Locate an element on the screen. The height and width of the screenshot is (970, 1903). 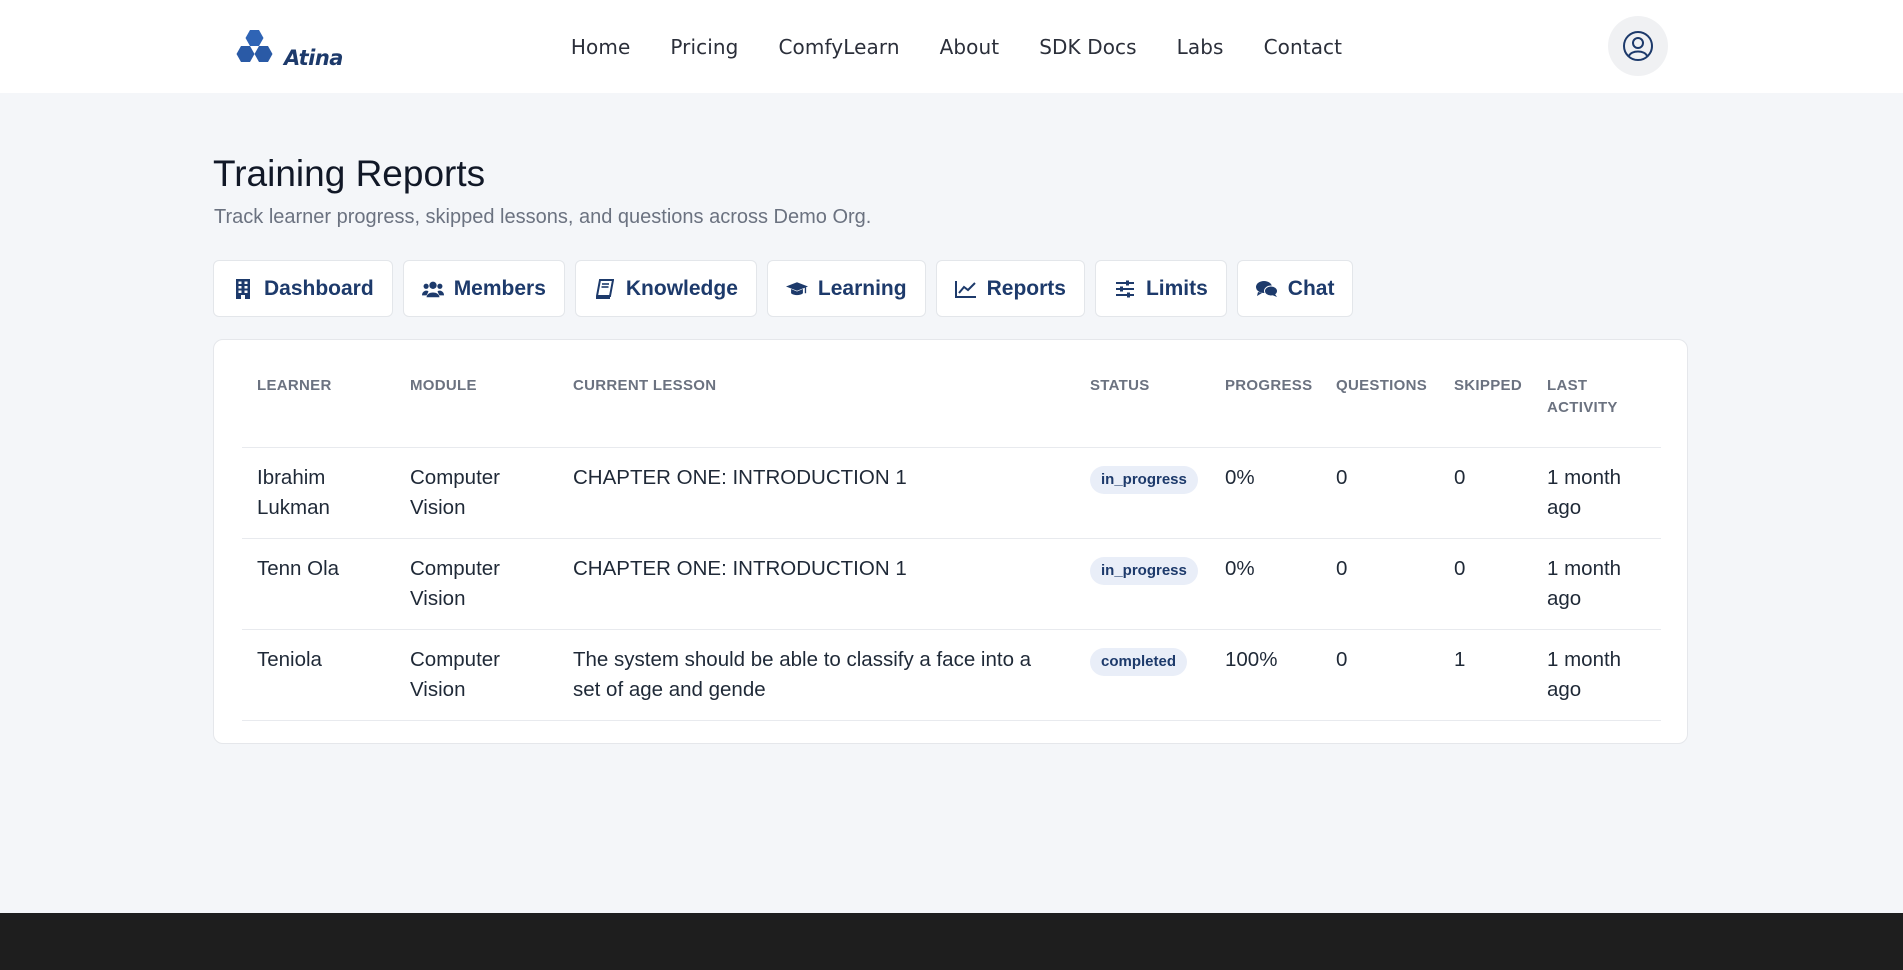
tab-learning: Learning is located at coordinates (846, 288).